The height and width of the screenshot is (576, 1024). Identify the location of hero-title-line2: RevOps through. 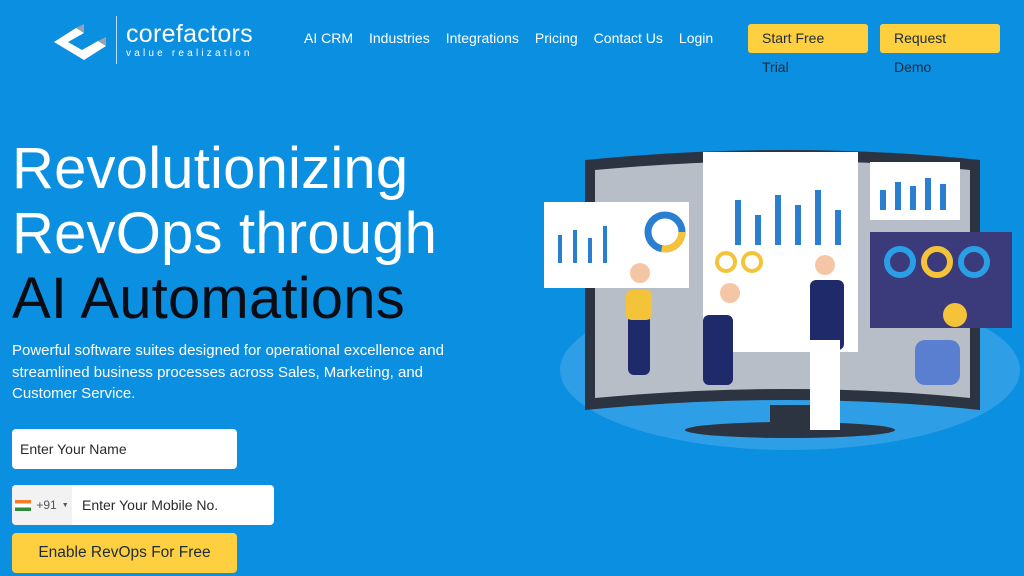
(225, 233).